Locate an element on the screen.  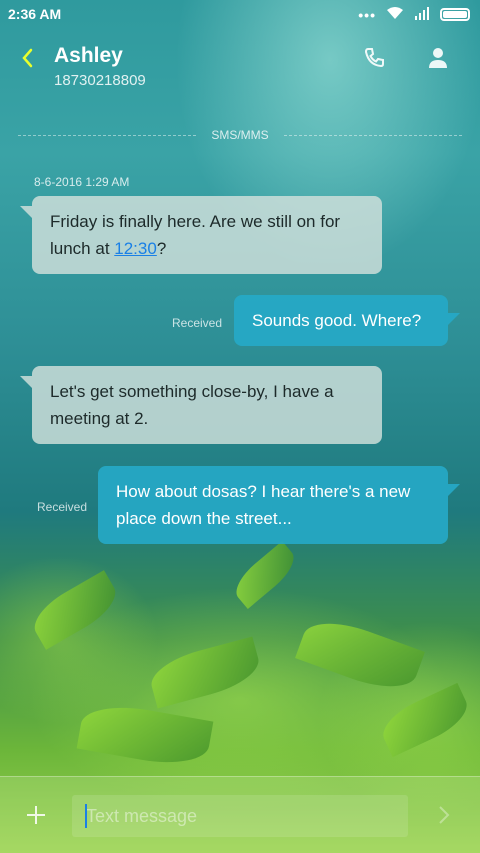
person-icon is located at coordinates (438, 58).